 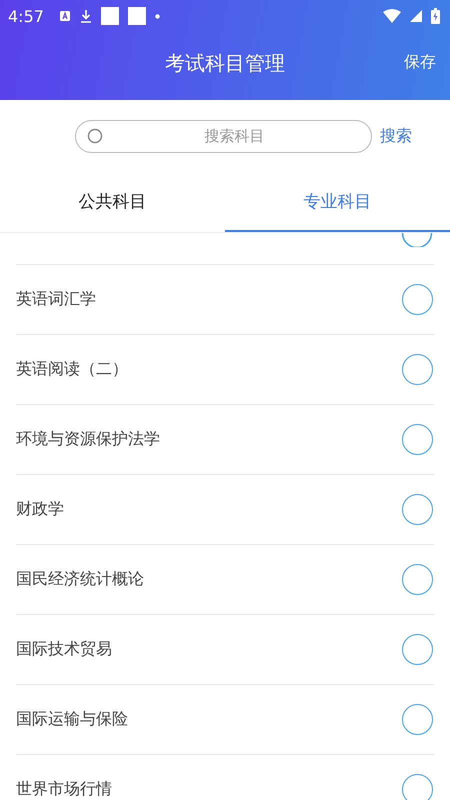 I want to click on download-icon, so click(x=86, y=16).